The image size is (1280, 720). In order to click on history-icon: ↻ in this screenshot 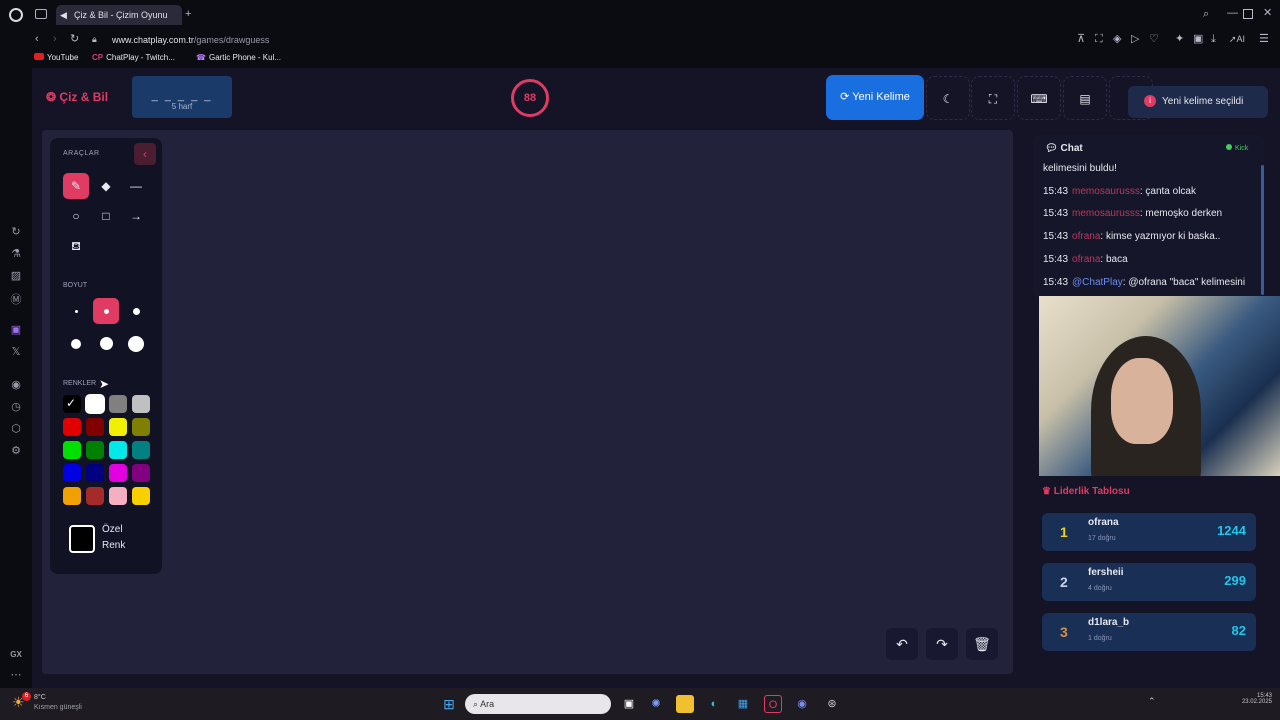, I will do `click(16, 232)`.